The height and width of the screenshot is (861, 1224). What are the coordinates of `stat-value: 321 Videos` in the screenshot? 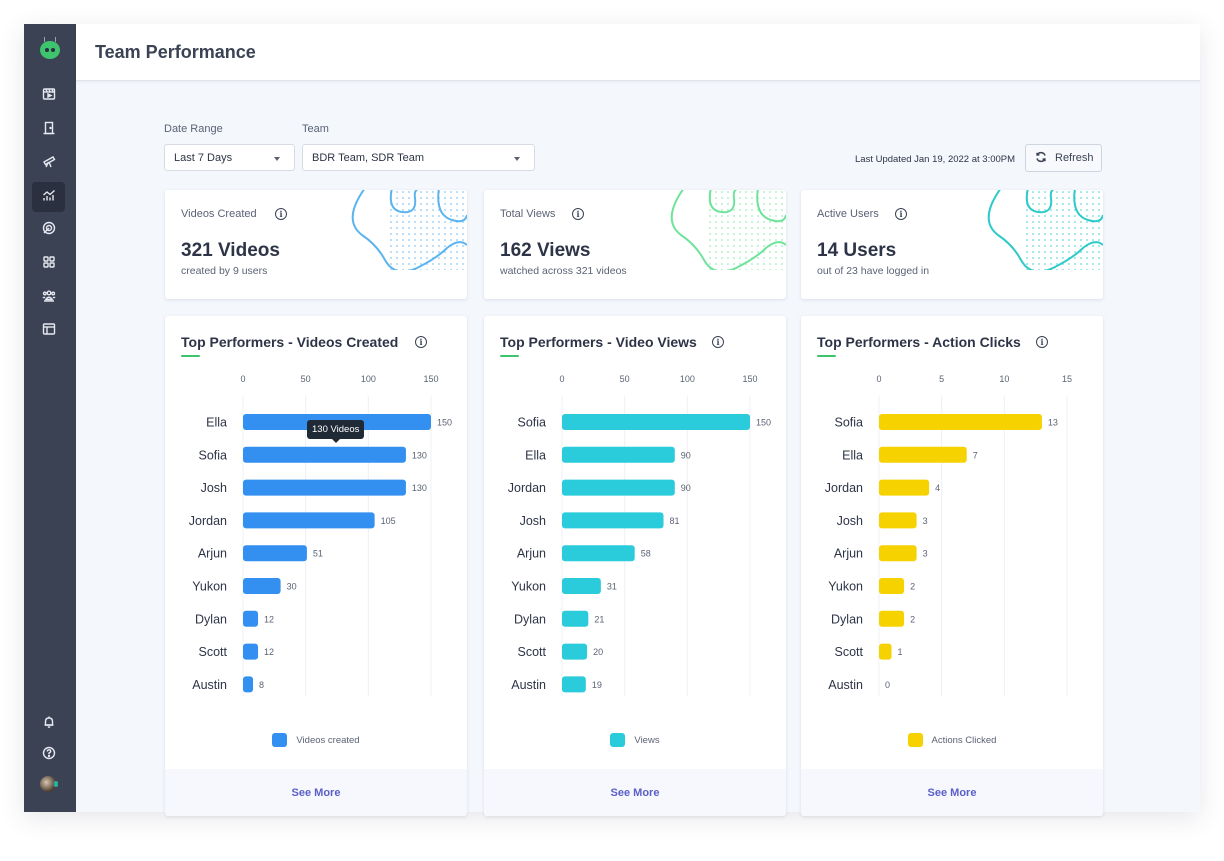 It's located at (230, 250).